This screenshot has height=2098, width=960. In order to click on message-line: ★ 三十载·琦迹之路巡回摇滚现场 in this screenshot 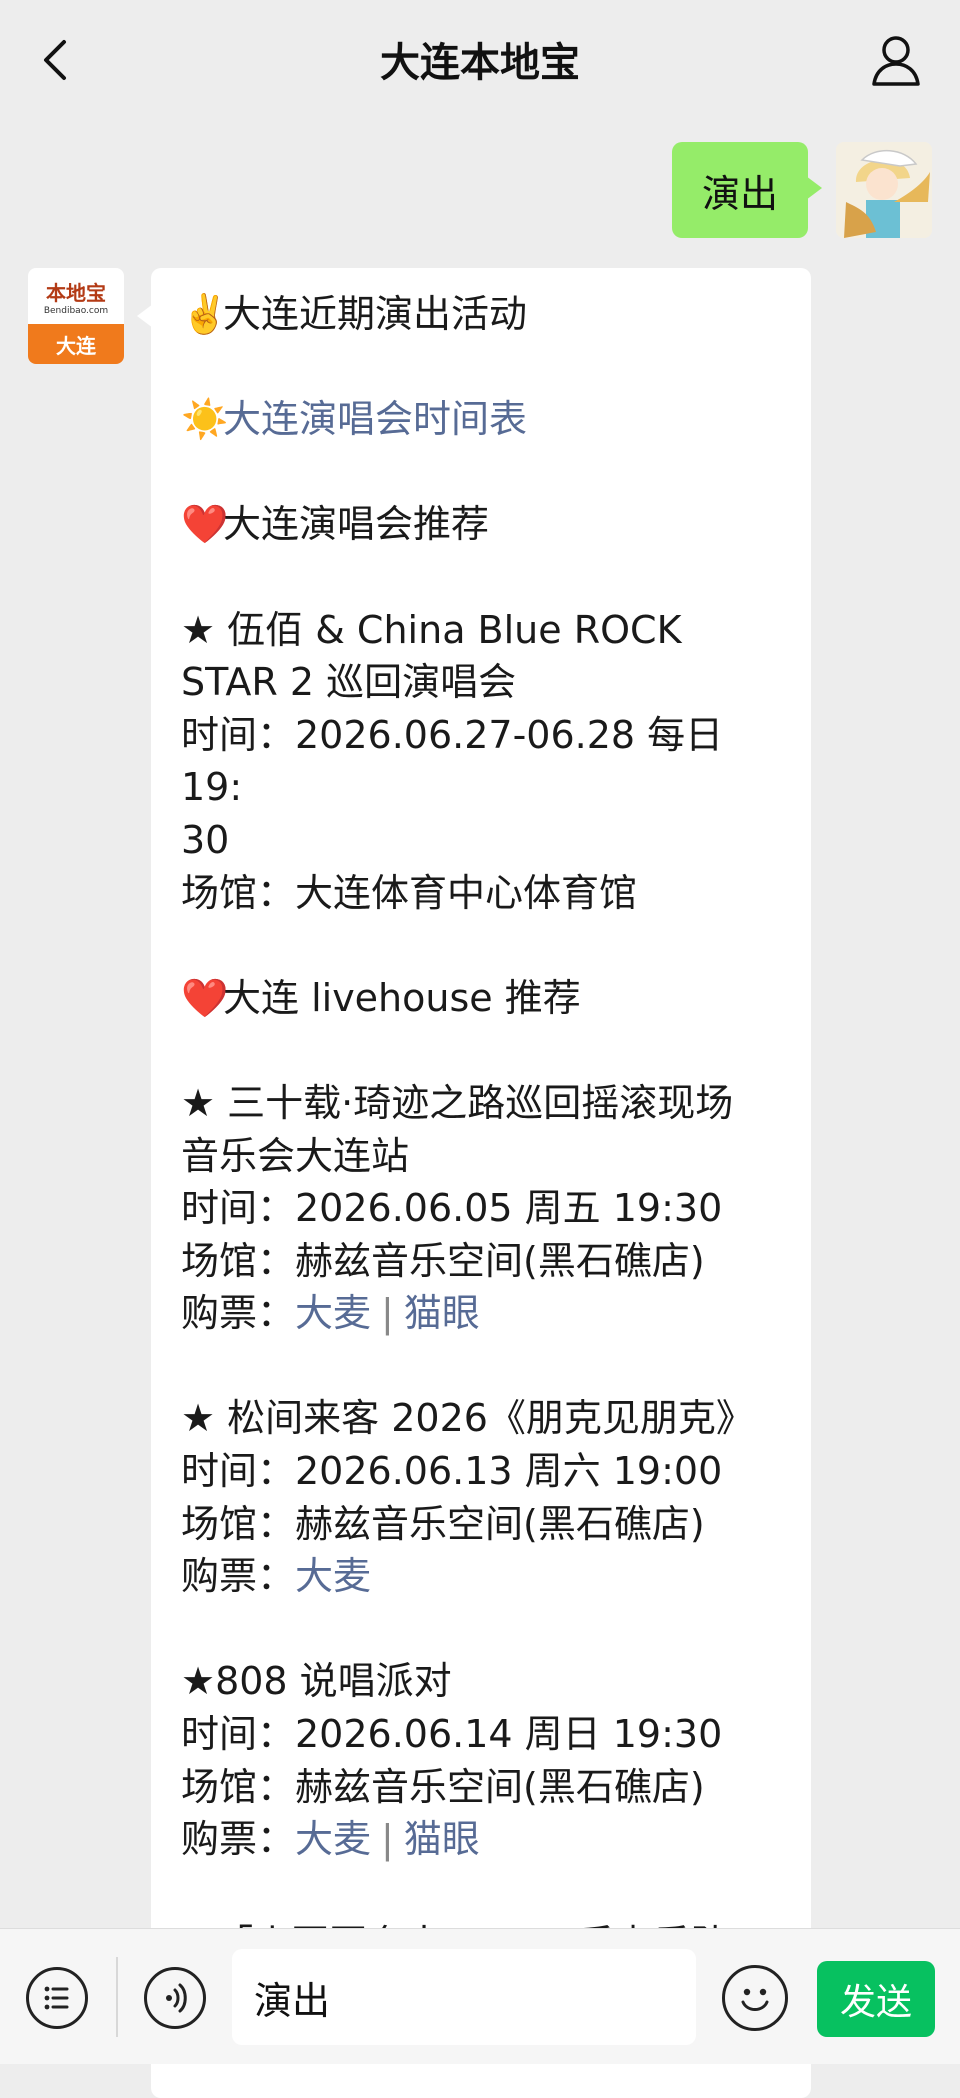, I will do `click(481, 1103)`.